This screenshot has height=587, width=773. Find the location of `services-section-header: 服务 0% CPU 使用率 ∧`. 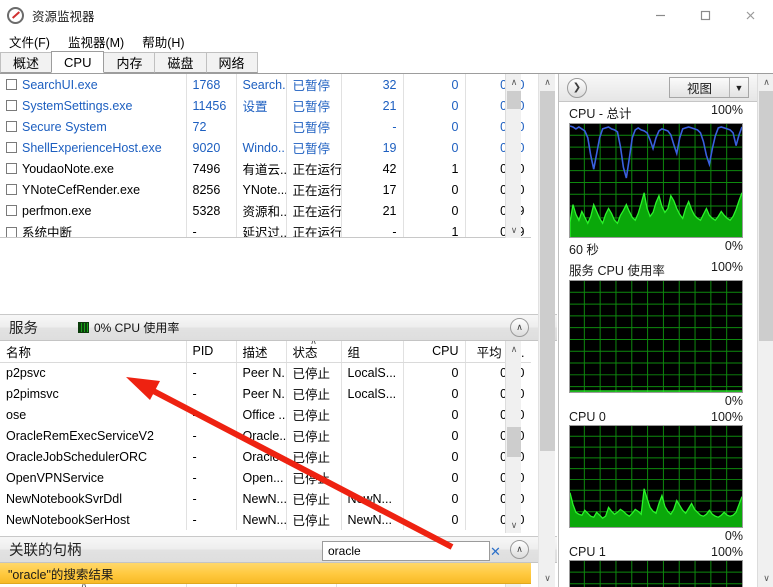

services-section-header: 服务 0% CPU 使用率 ∧ is located at coordinates (278, 327).